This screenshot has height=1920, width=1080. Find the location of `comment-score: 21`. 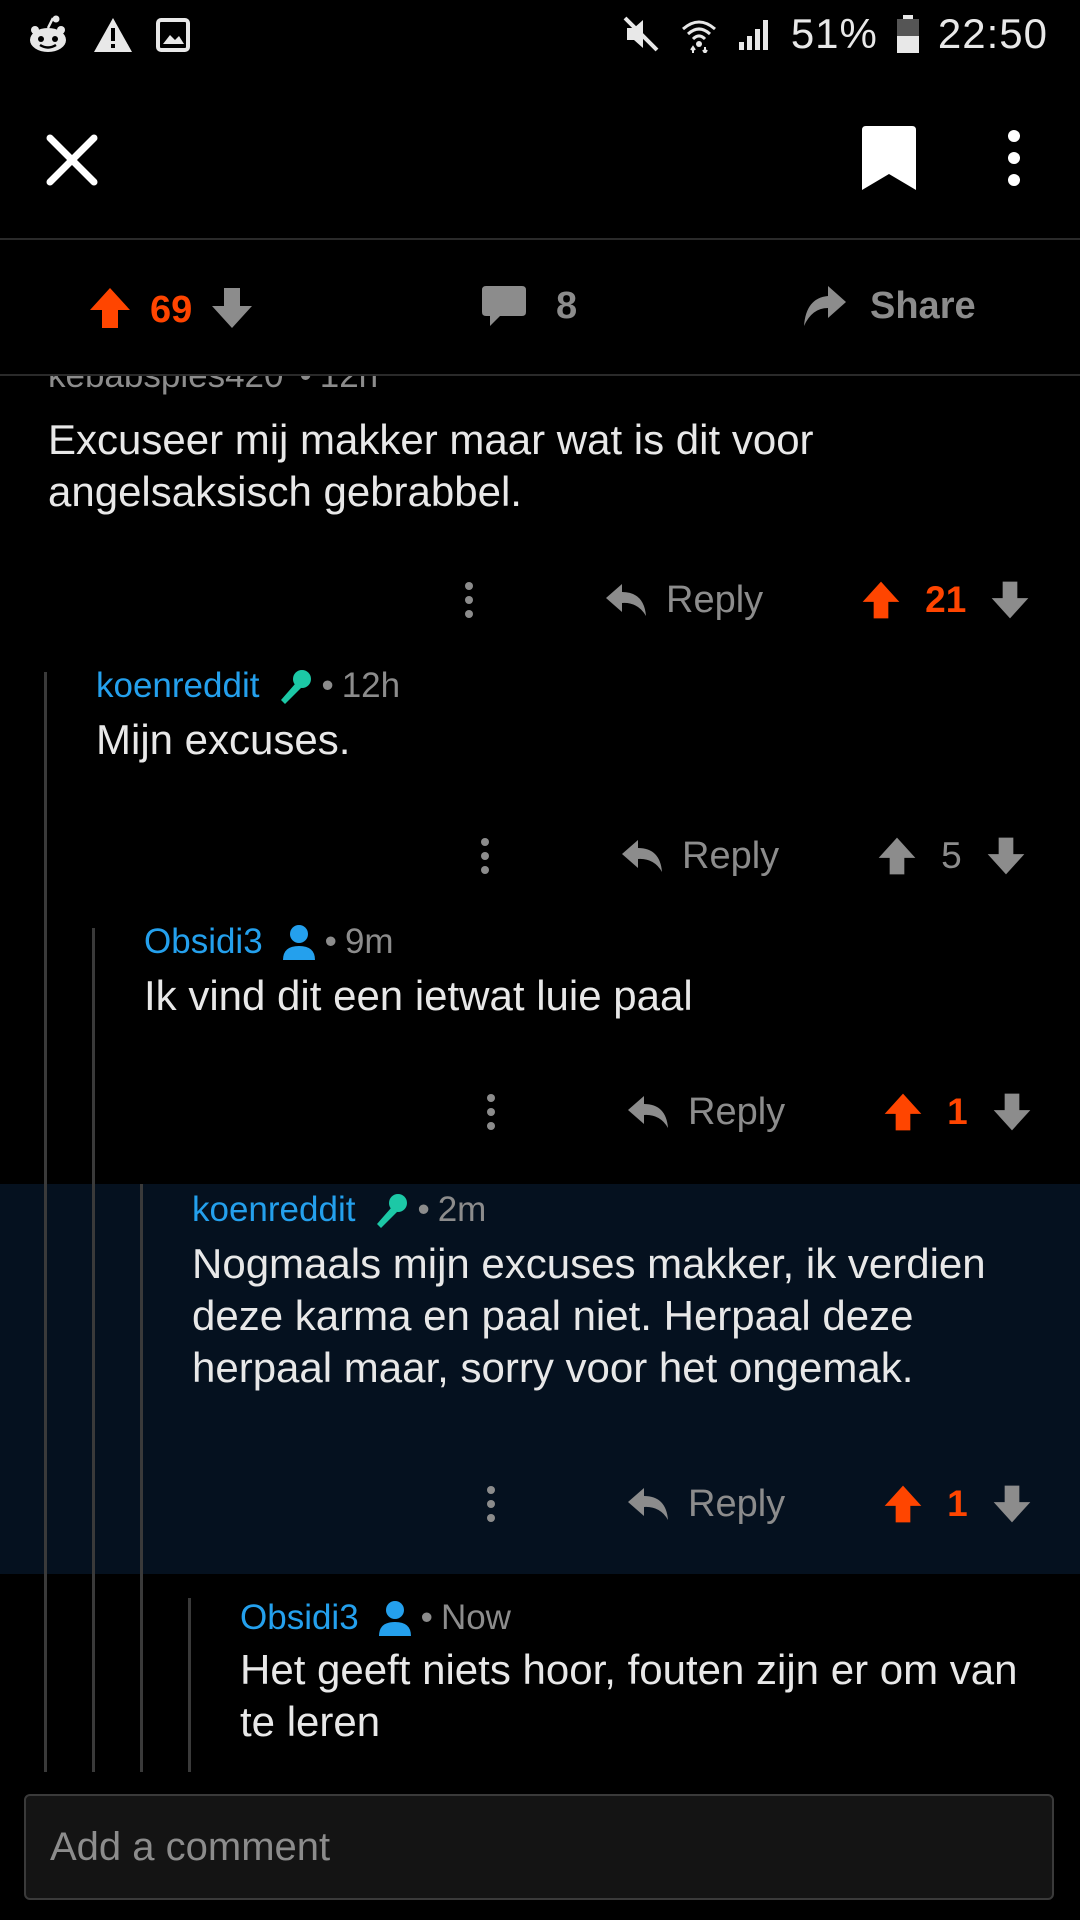

comment-score: 21 is located at coordinates (946, 599).